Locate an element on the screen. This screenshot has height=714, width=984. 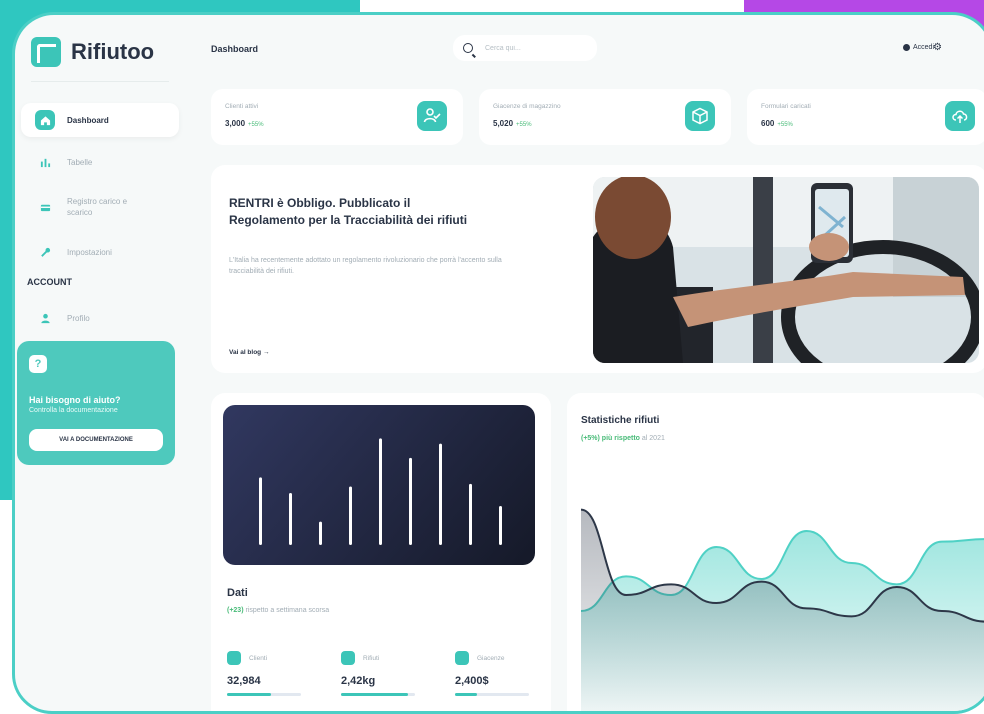
bars-panel is located at coordinates (379, 485).